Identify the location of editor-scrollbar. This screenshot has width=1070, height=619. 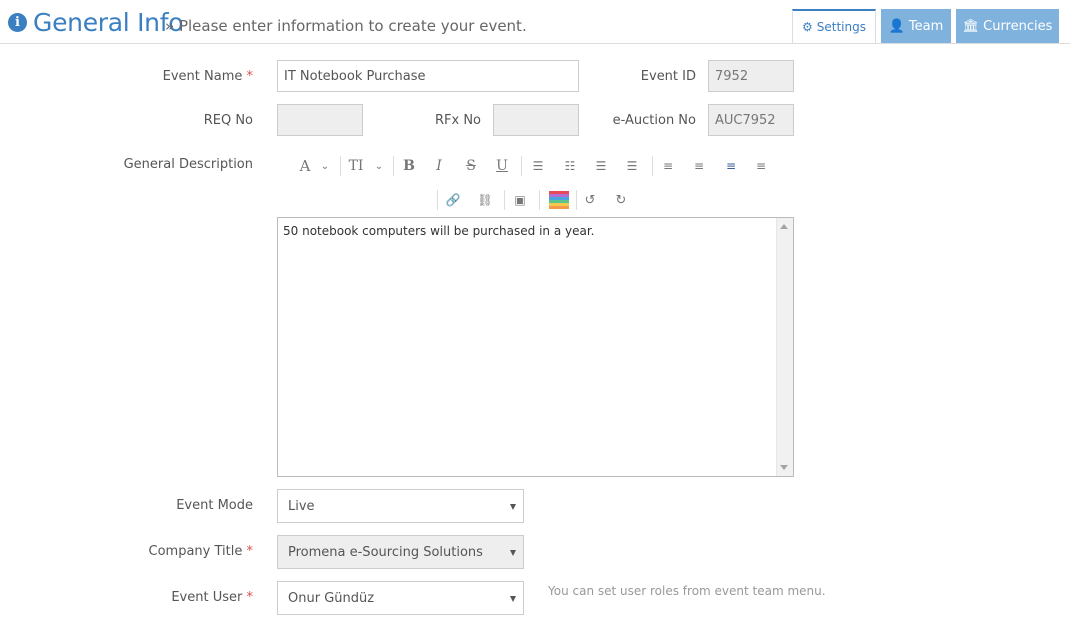
(784, 347).